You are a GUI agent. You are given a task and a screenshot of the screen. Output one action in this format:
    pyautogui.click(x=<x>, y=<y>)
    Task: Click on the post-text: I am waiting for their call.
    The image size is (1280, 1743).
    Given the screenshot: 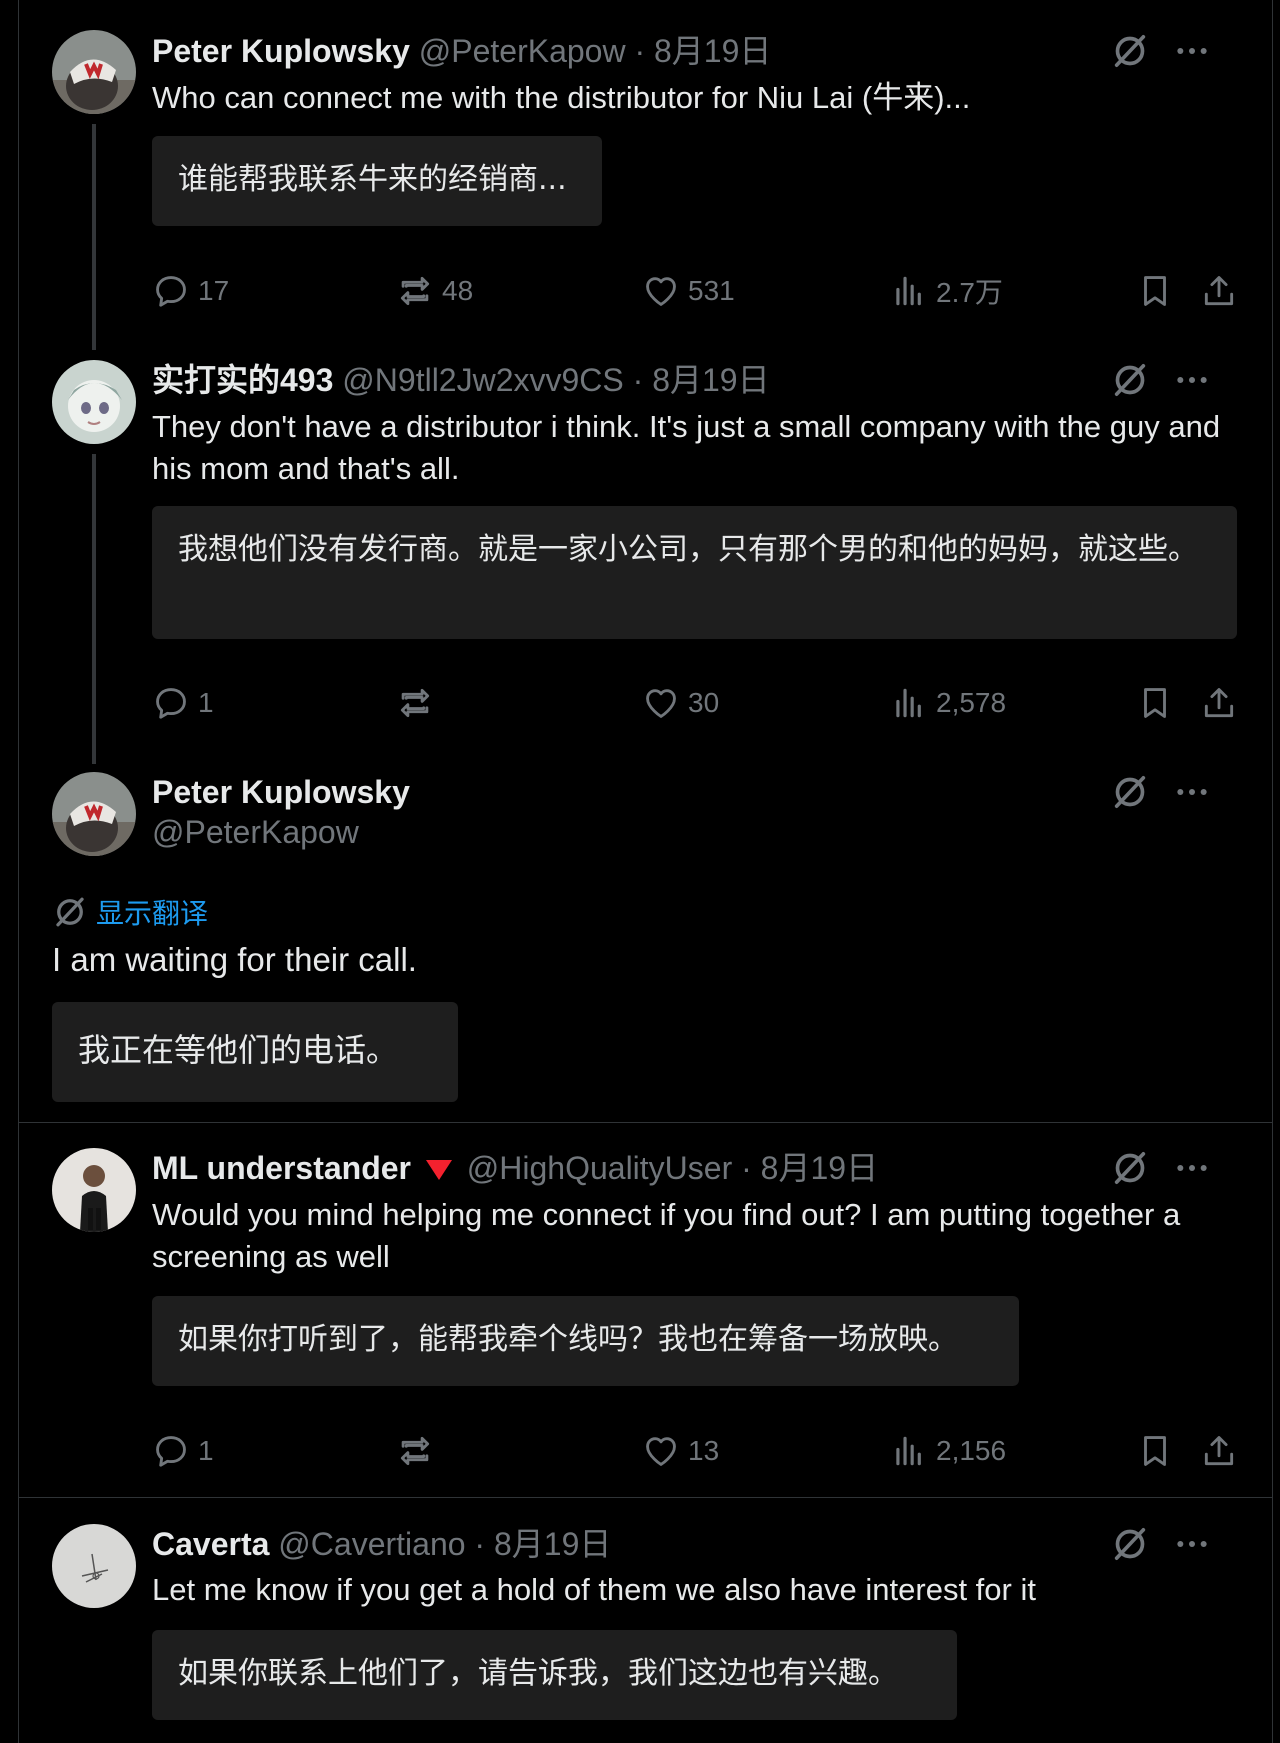 What is the action you would take?
    pyautogui.click(x=234, y=959)
    